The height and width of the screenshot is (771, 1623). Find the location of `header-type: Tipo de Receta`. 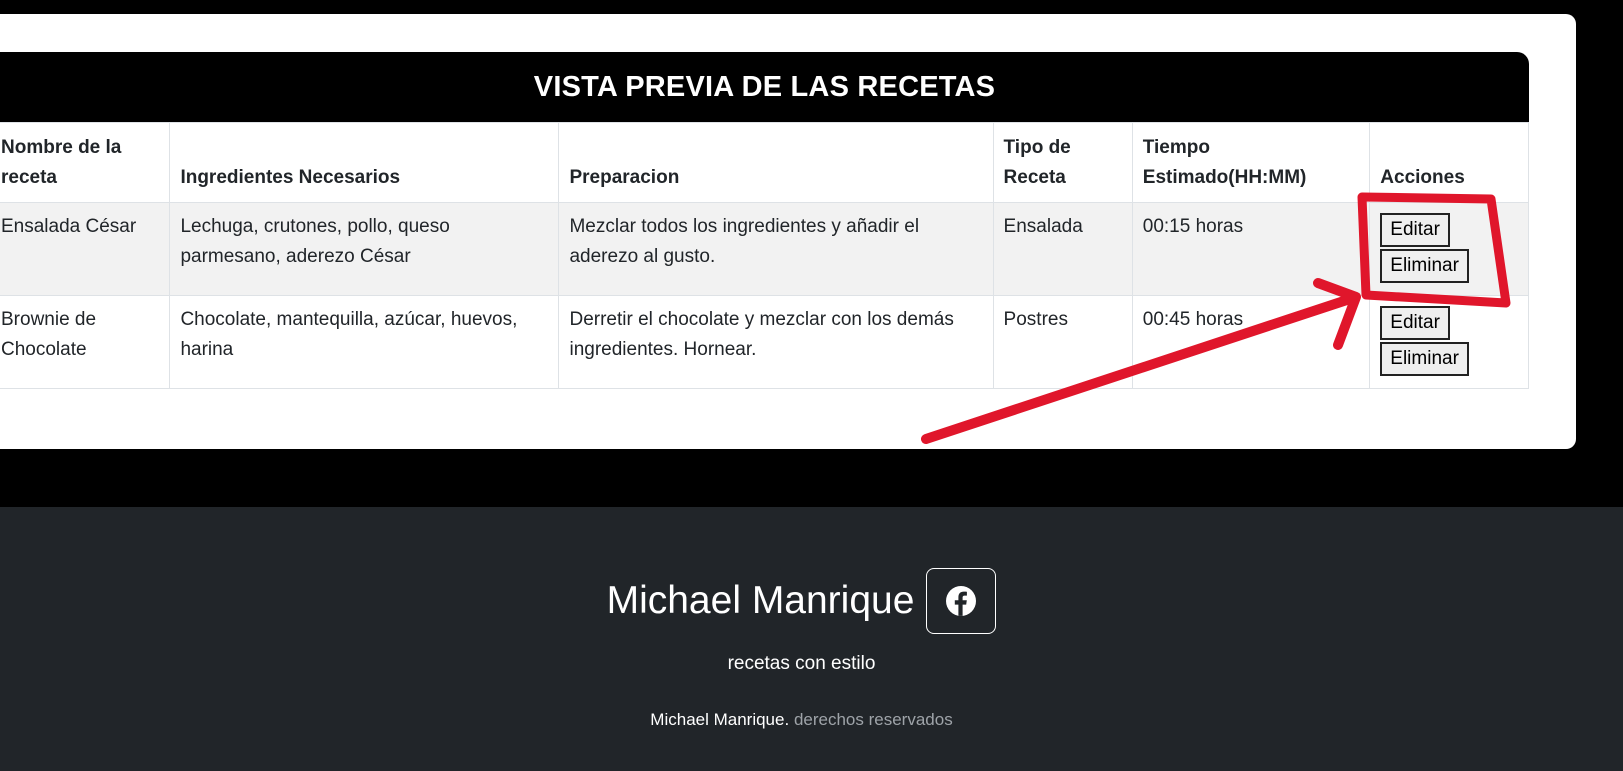

header-type: Tipo de Receta is located at coordinates (1062, 162).